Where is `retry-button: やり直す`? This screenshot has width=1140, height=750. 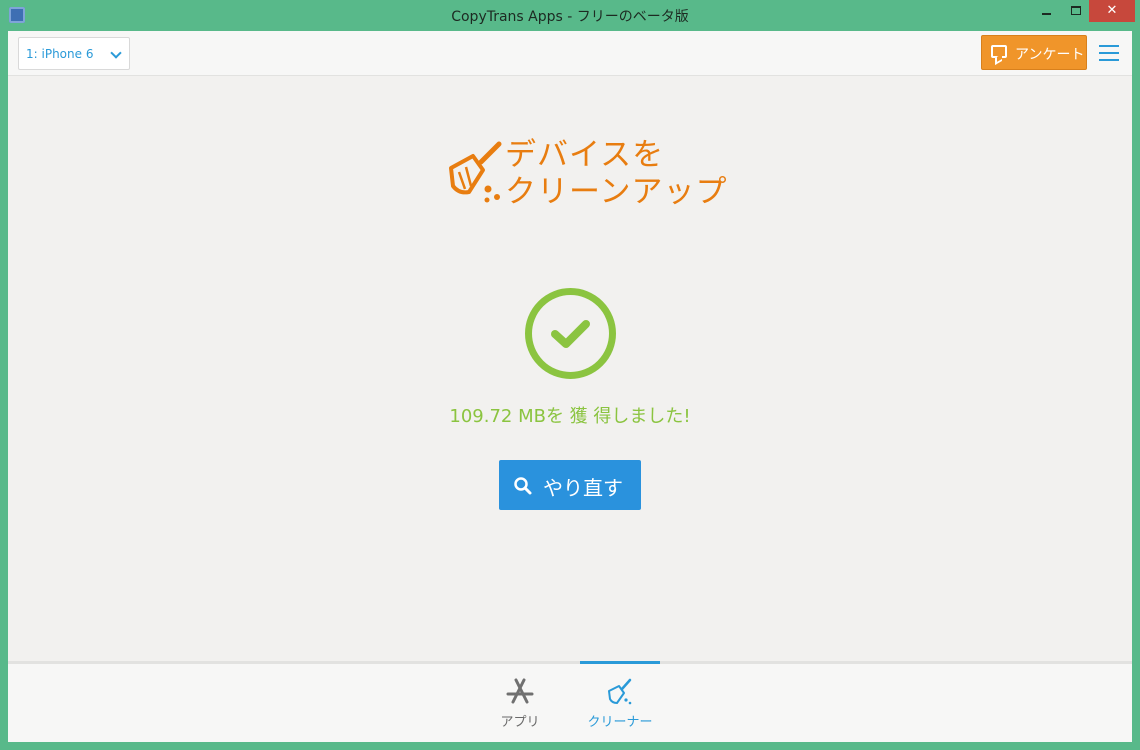 retry-button: やり直す is located at coordinates (570, 485).